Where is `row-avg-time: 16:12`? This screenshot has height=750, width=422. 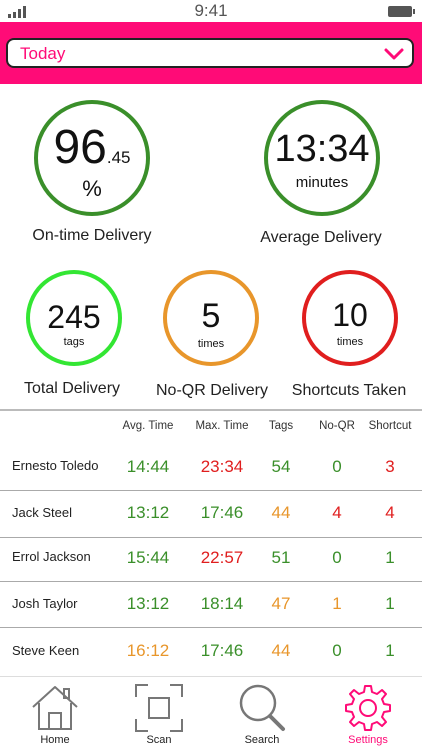 row-avg-time: 16:12 is located at coordinates (148, 650).